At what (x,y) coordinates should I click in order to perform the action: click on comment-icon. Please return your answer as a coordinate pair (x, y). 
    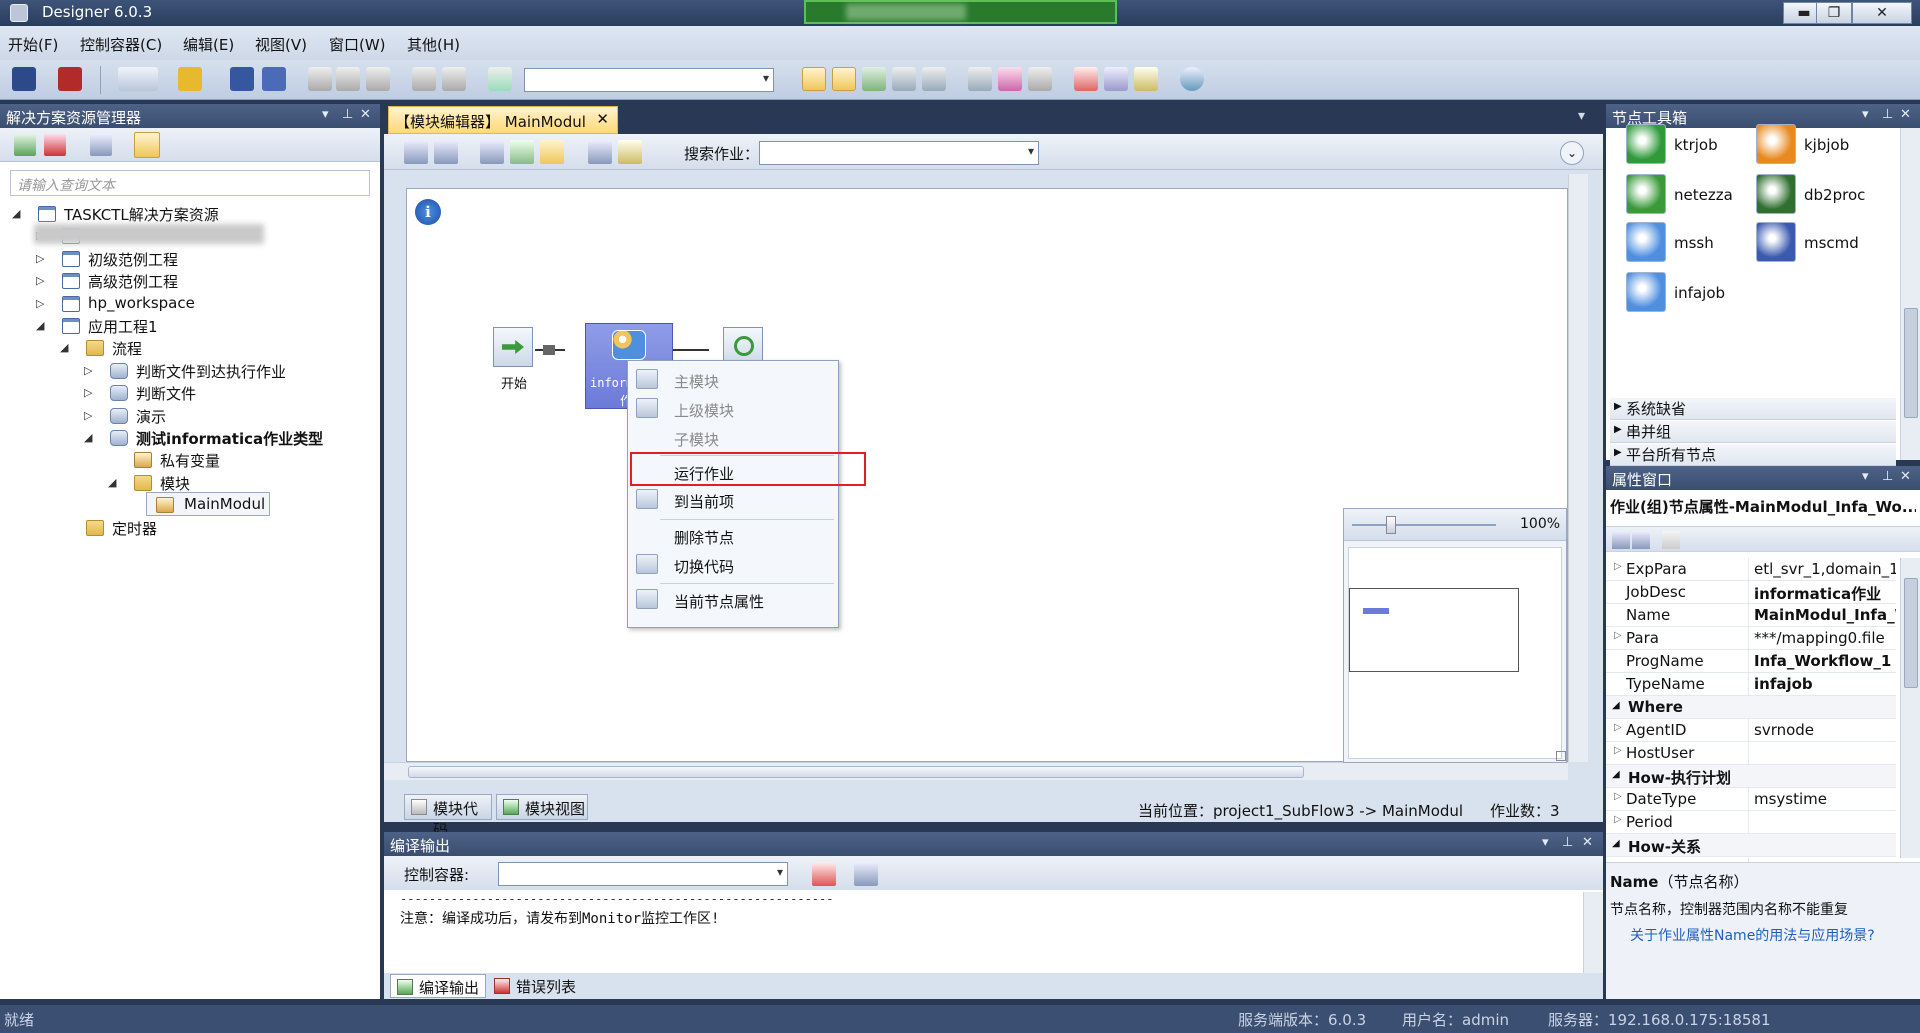
    Looking at the image, I should click on (147, 145).